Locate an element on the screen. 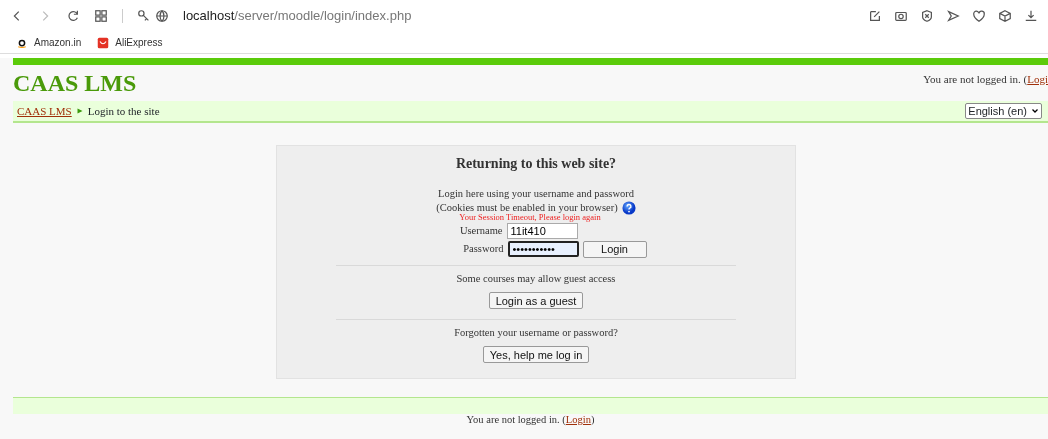 The image size is (1048, 439). key-icon is located at coordinates (144, 16).